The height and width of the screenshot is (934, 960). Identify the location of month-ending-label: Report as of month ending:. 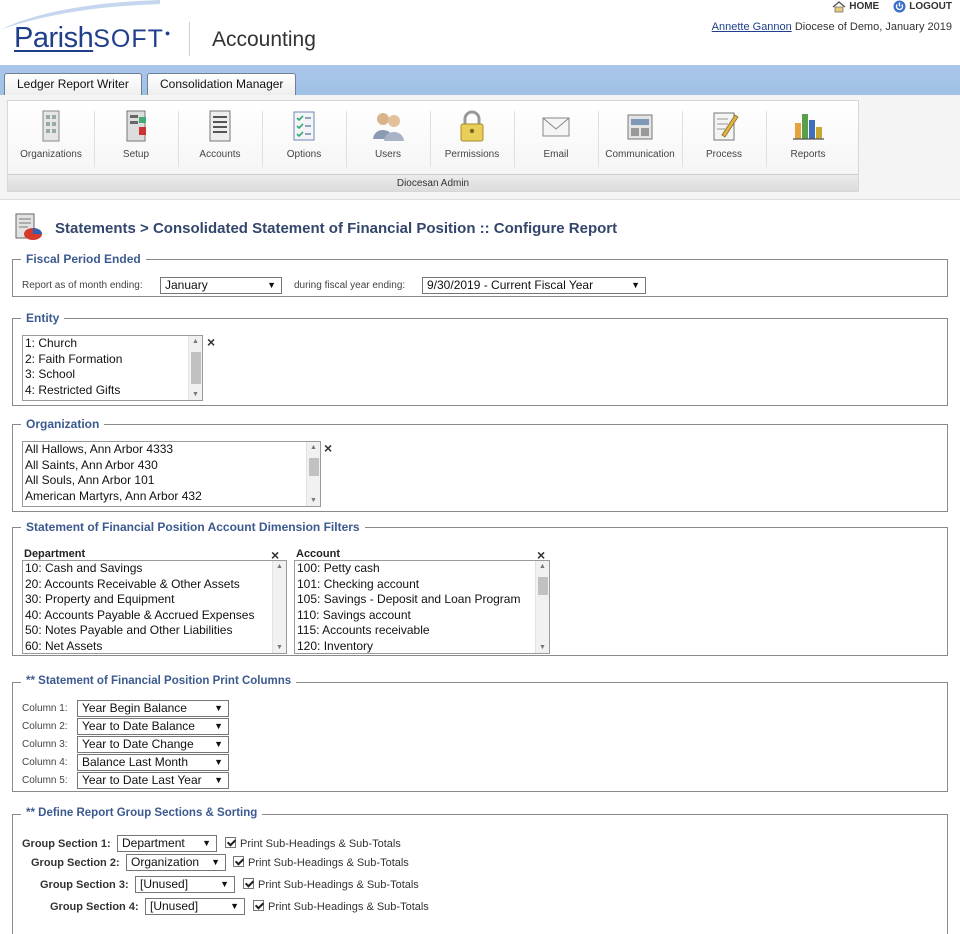
(82, 285).